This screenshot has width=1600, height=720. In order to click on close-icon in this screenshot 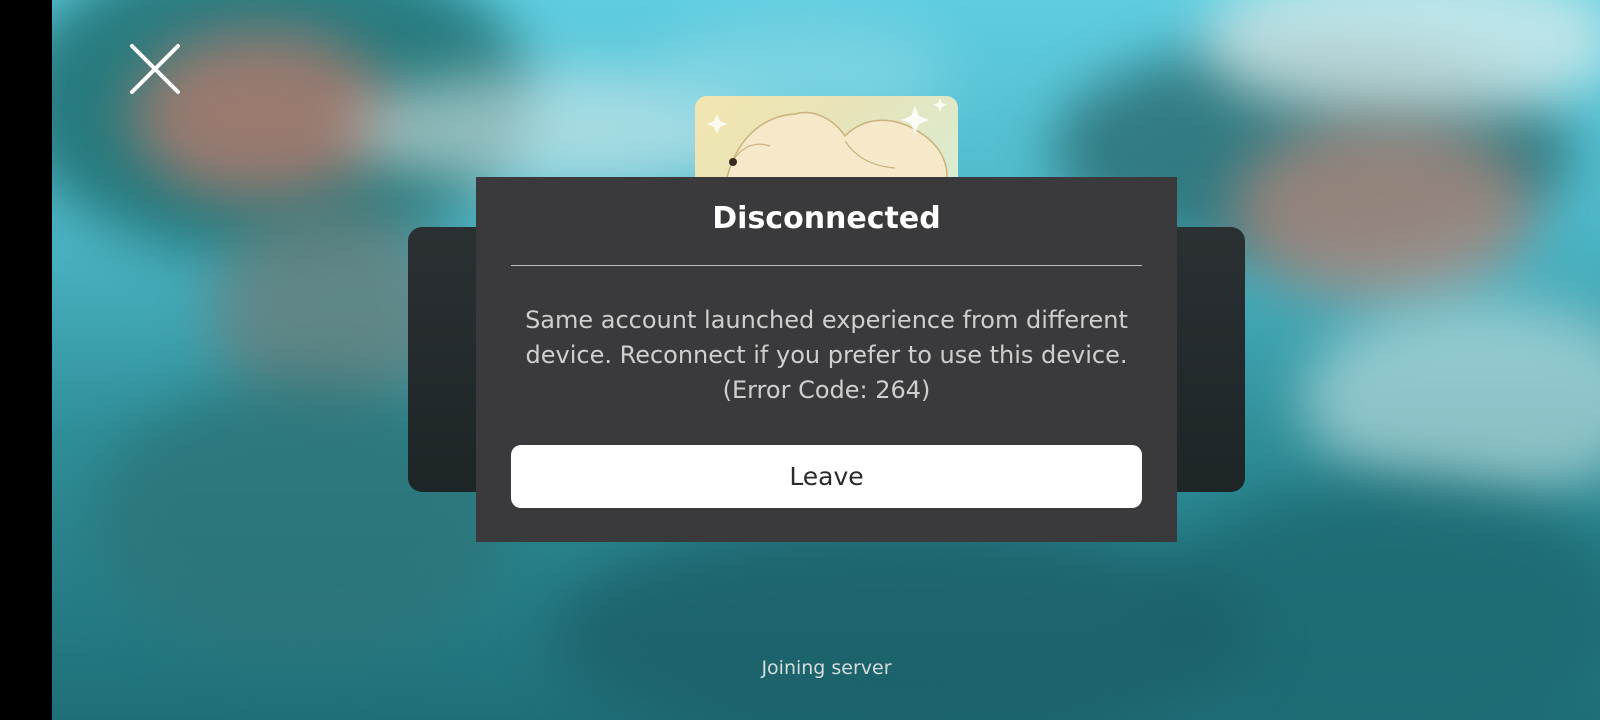, I will do `click(155, 69)`.